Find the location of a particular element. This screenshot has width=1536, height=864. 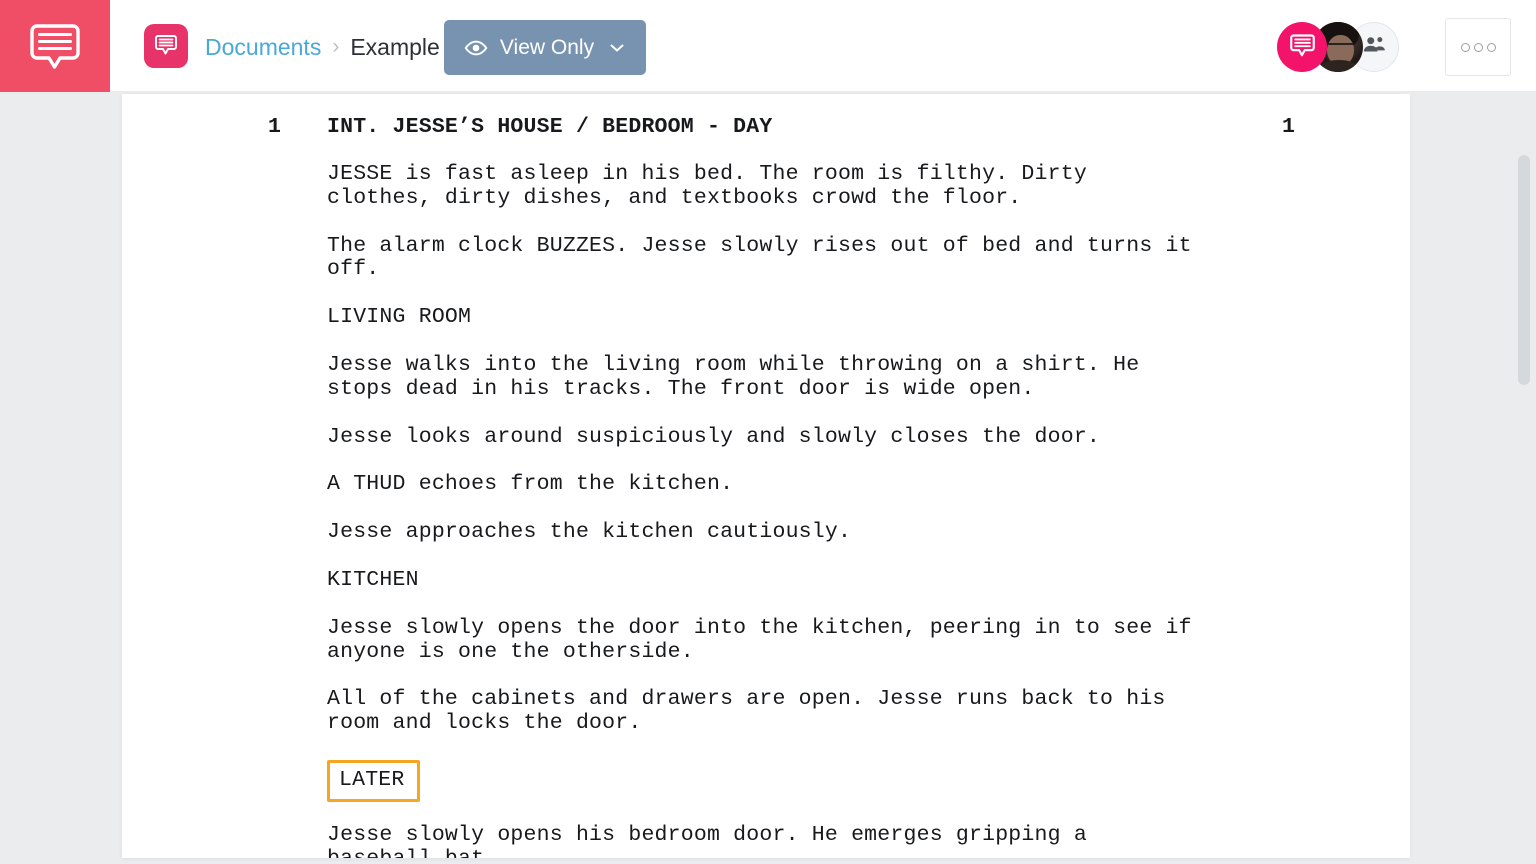

collaborator-avatars is located at coordinates (1338, 47).